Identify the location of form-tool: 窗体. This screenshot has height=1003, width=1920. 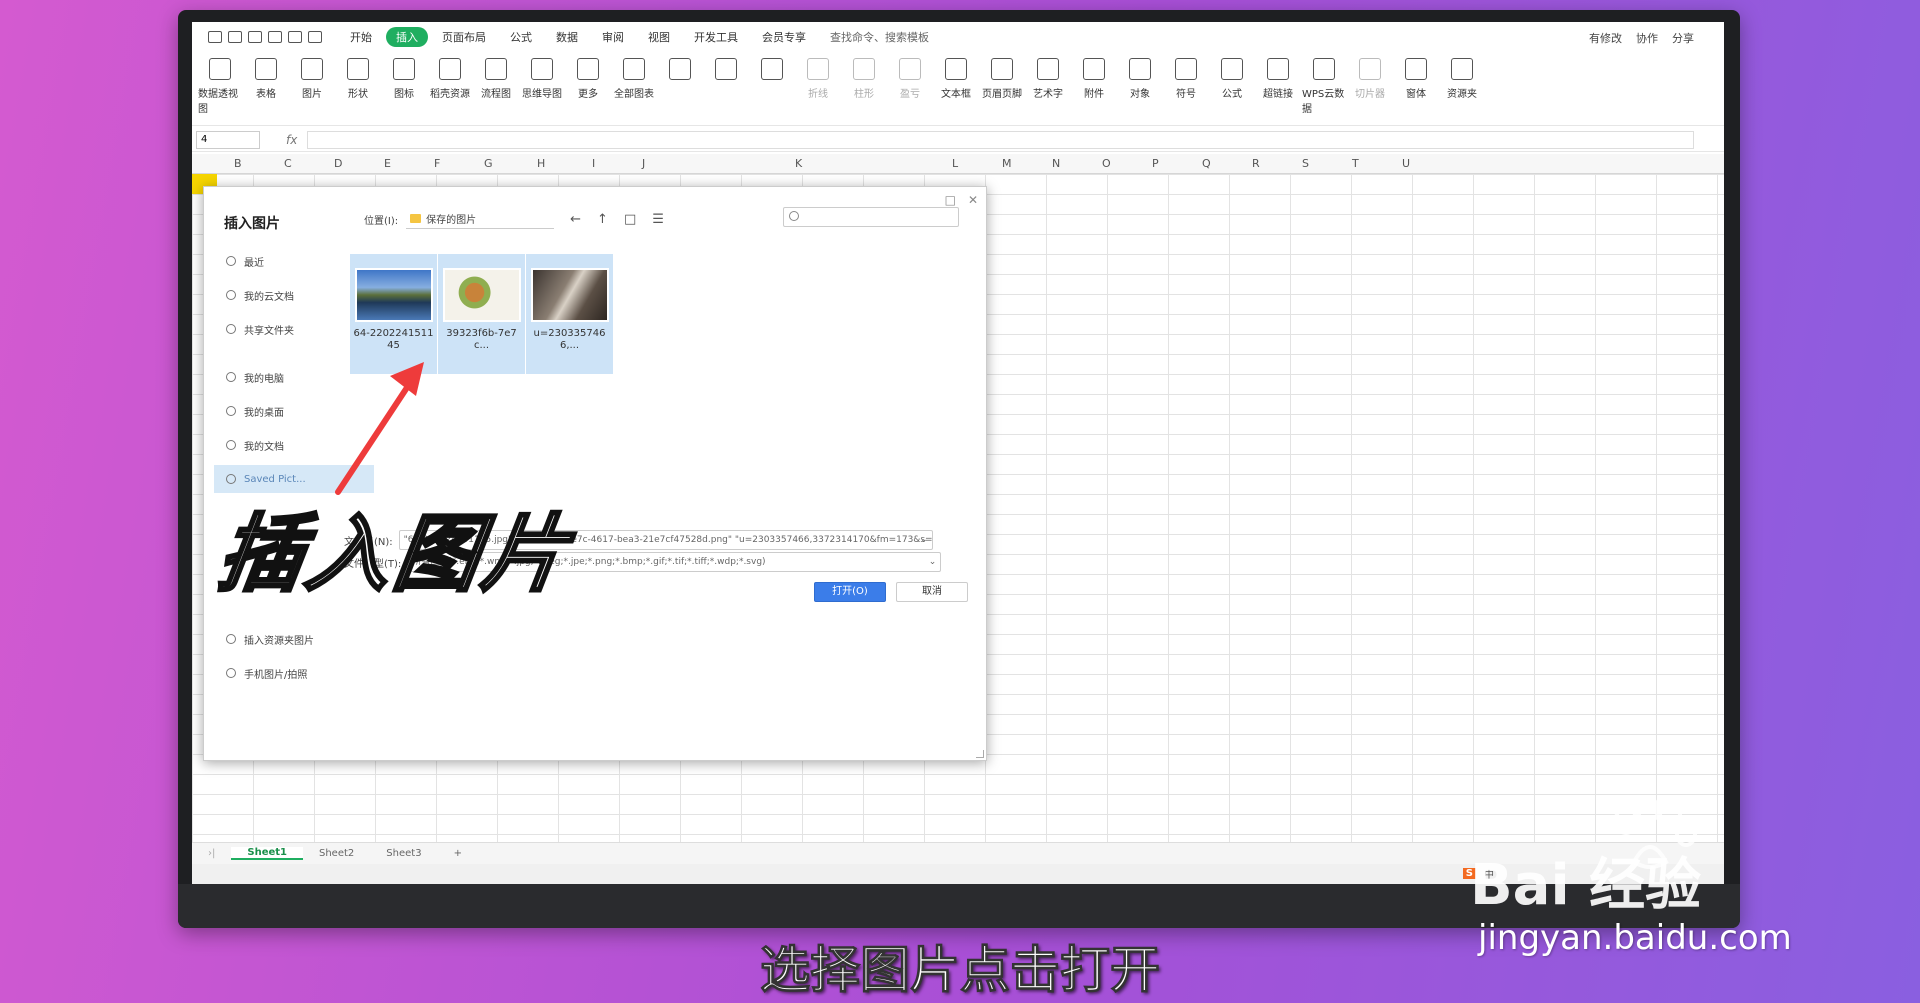
(1416, 77).